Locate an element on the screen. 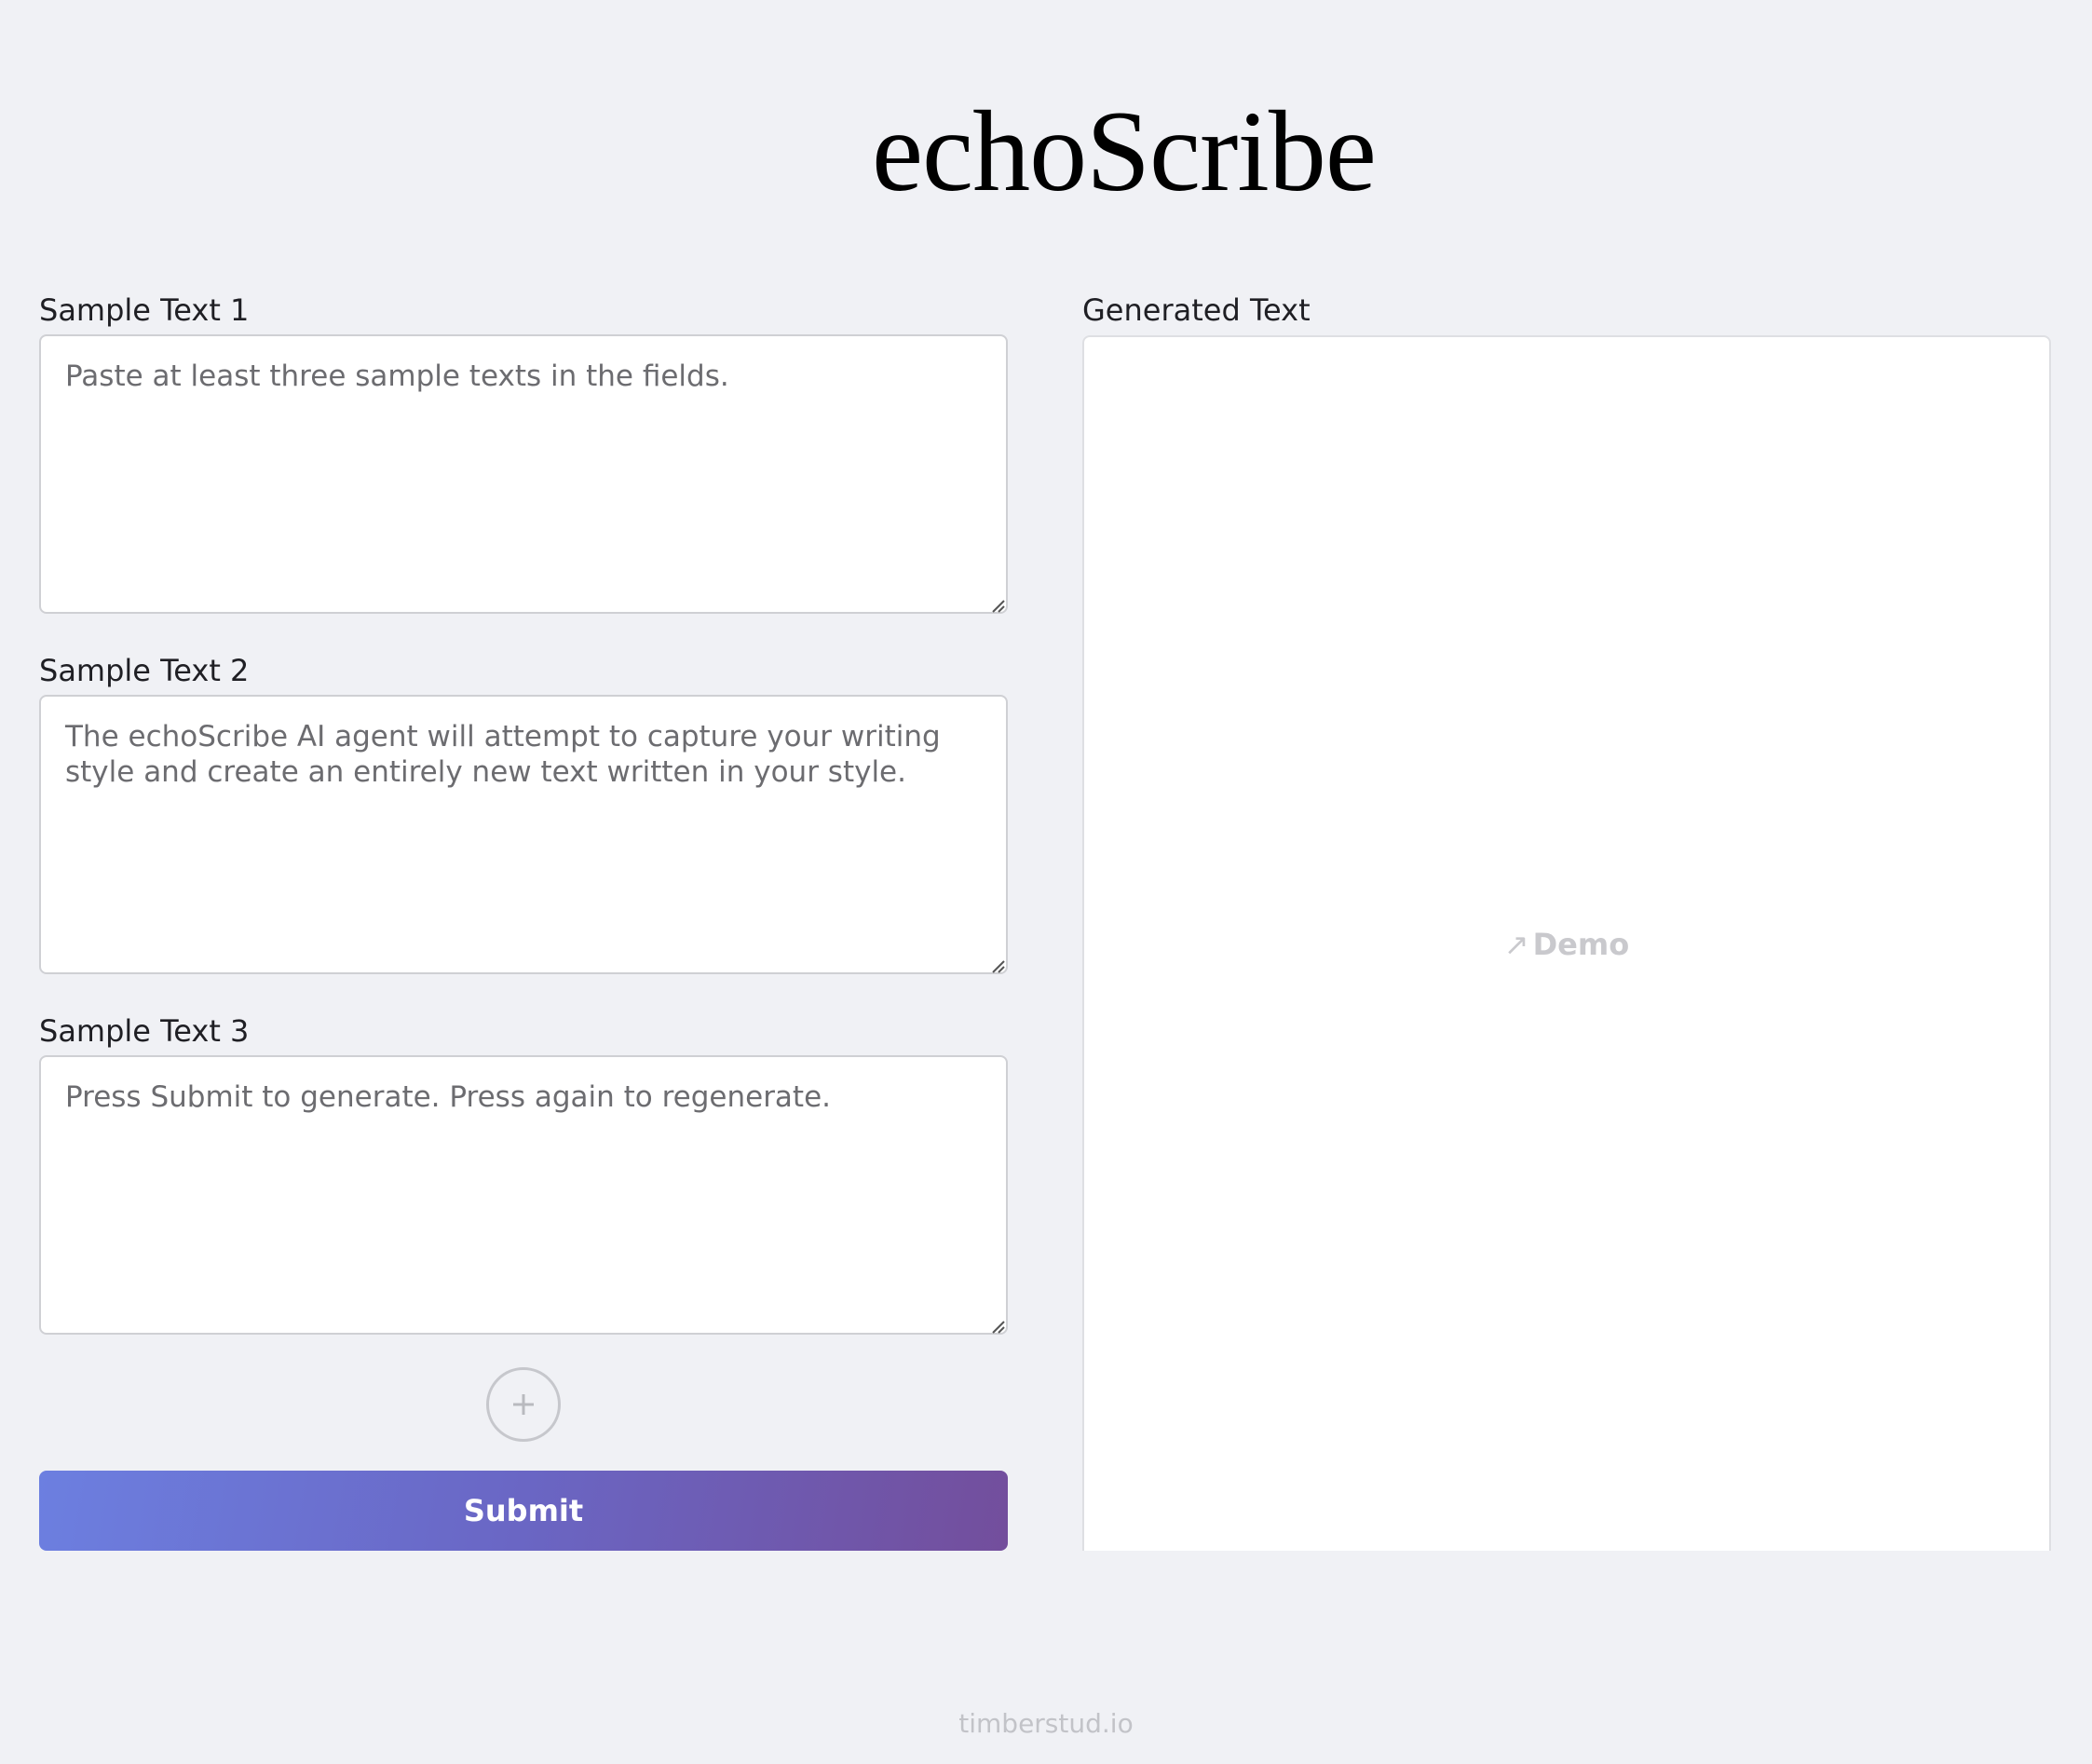  add-sample-button is located at coordinates (523, 1404).